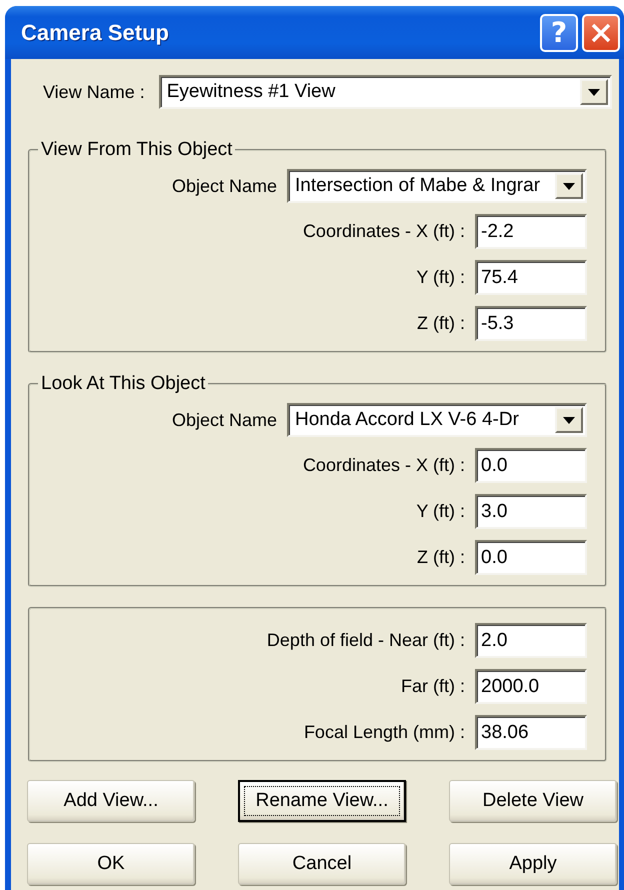 This screenshot has height=890, width=624. What do you see at coordinates (137, 150) in the screenshot?
I see `group-title: View From This Object` at bounding box center [137, 150].